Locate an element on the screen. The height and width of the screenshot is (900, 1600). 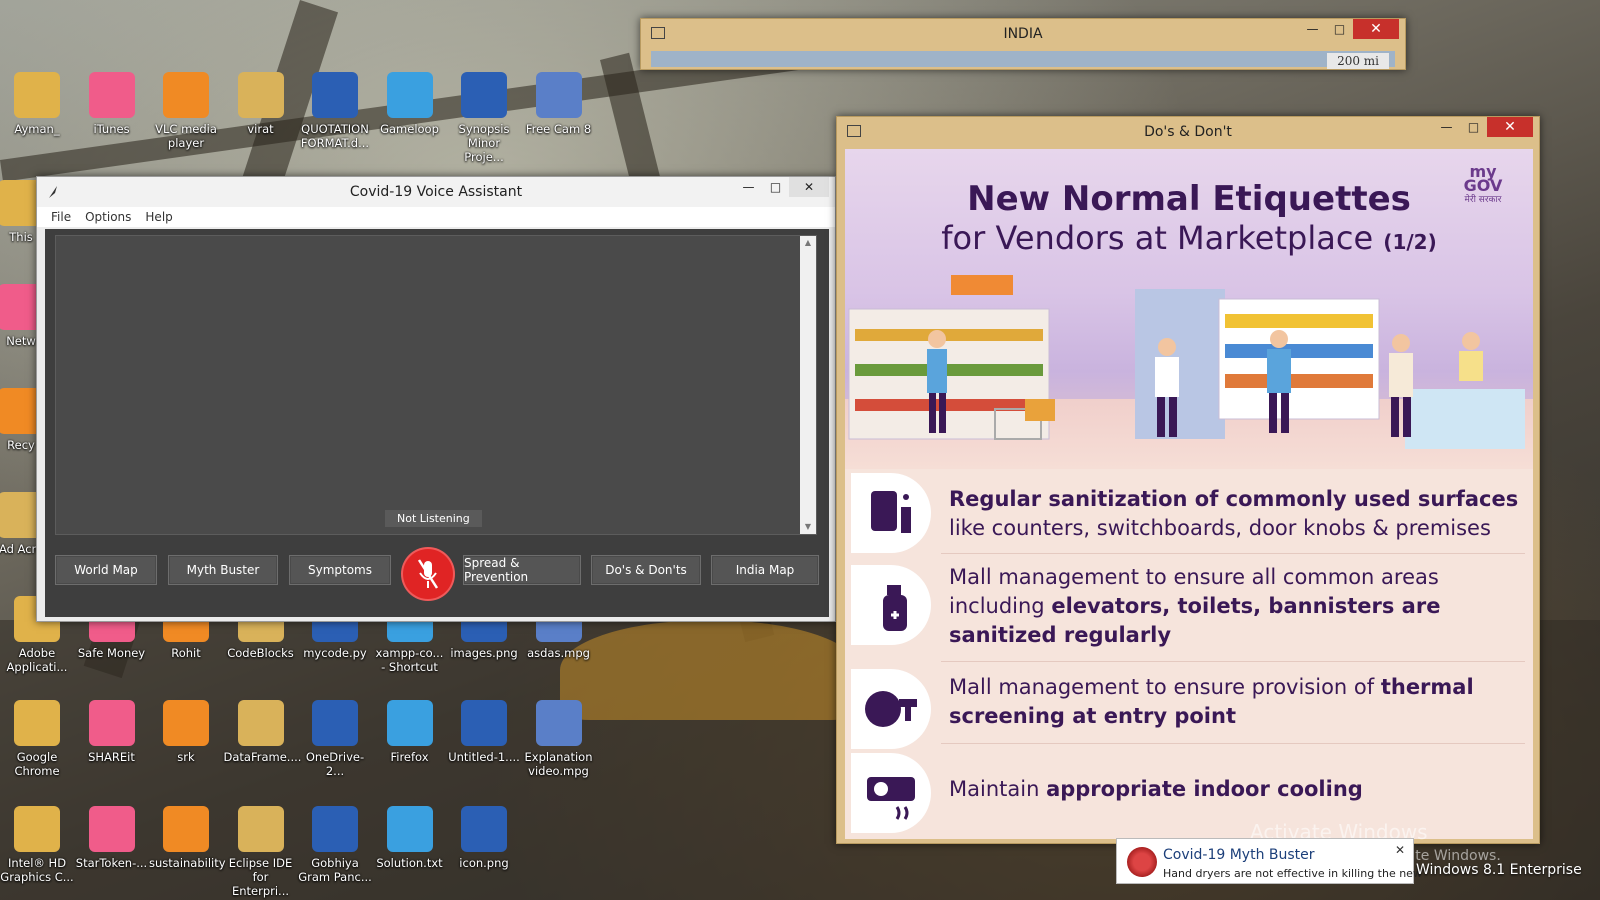
desktop-icon: icon.png is located at coordinates (484, 838).